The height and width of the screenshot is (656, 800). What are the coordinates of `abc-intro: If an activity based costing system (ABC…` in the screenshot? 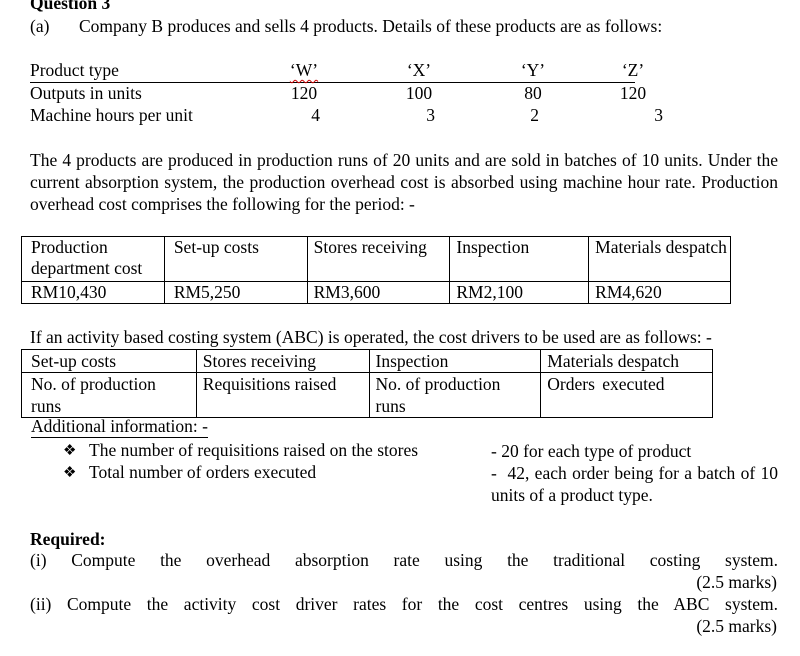 It's located at (371, 337).